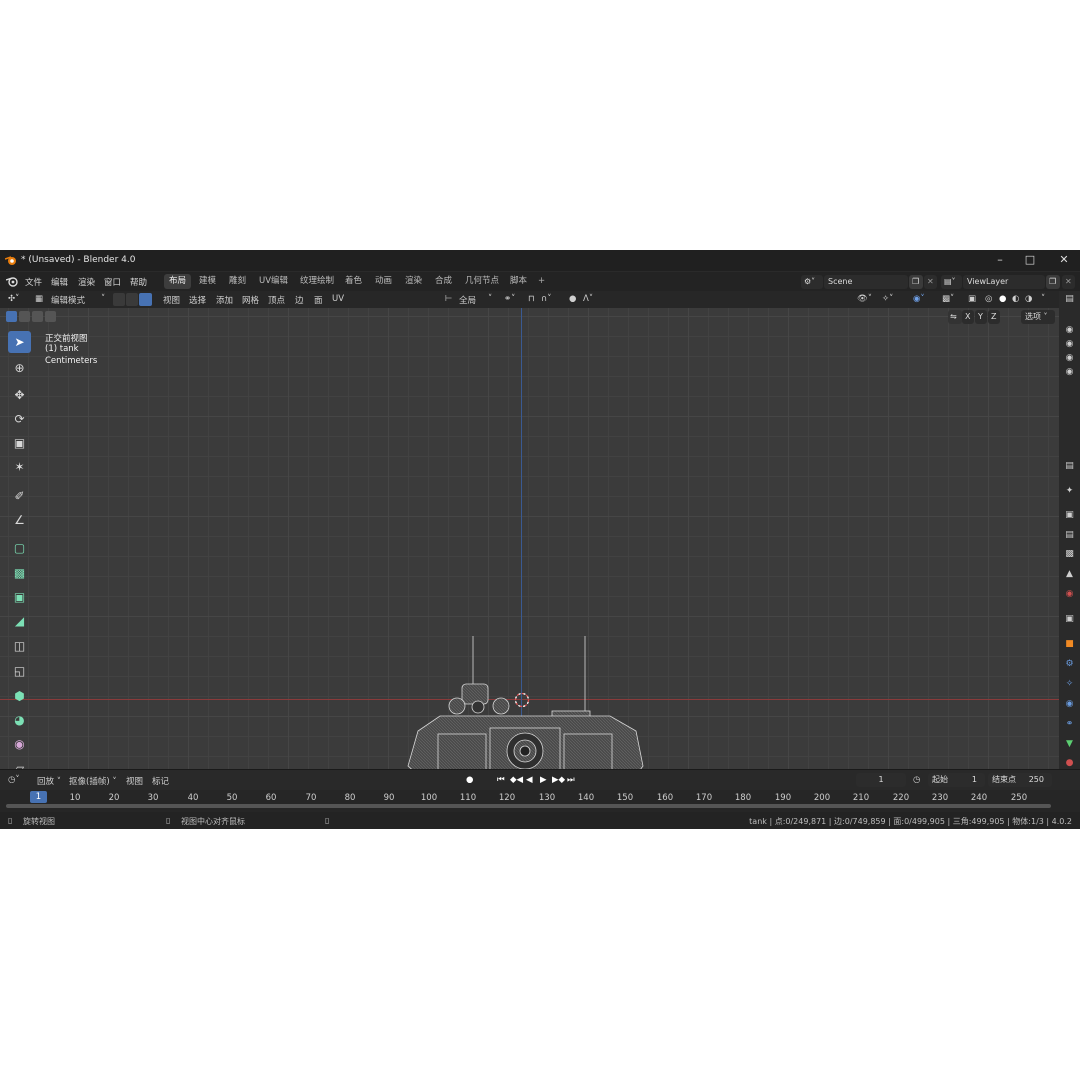 The width and height of the screenshot is (1080, 1080). What do you see at coordinates (1069, 344) in the screenshot?
I see `light-icon: ◉` at bounding box center [1069, 344].